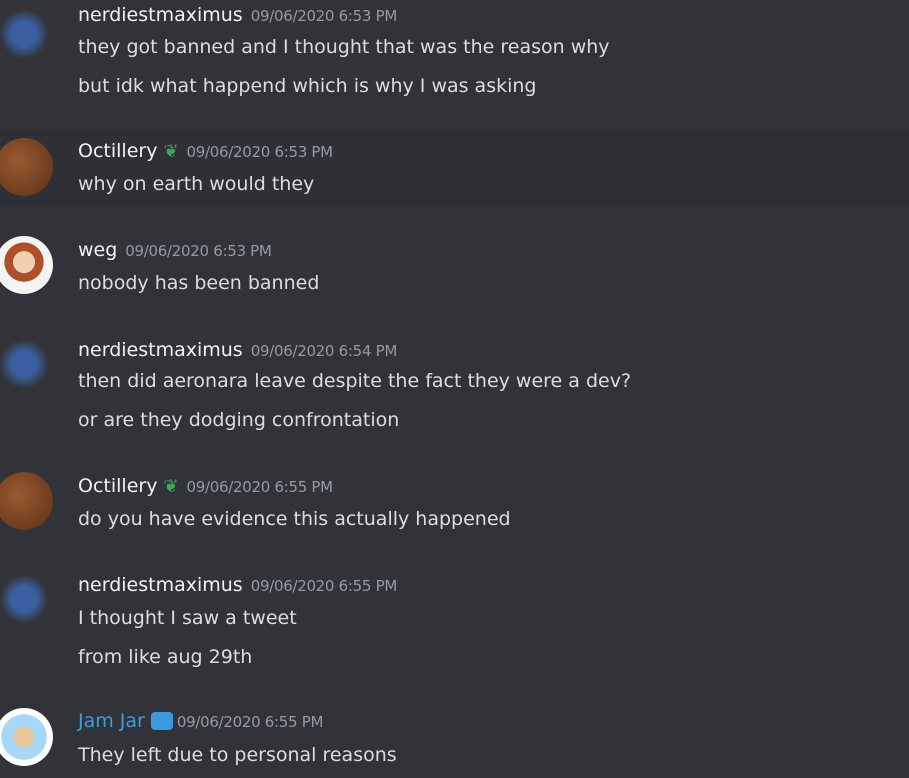 This screenshot has width=909, height=778. I want to click on timestamp: 09/06/2020 6:54 PM, so click(324, 351).